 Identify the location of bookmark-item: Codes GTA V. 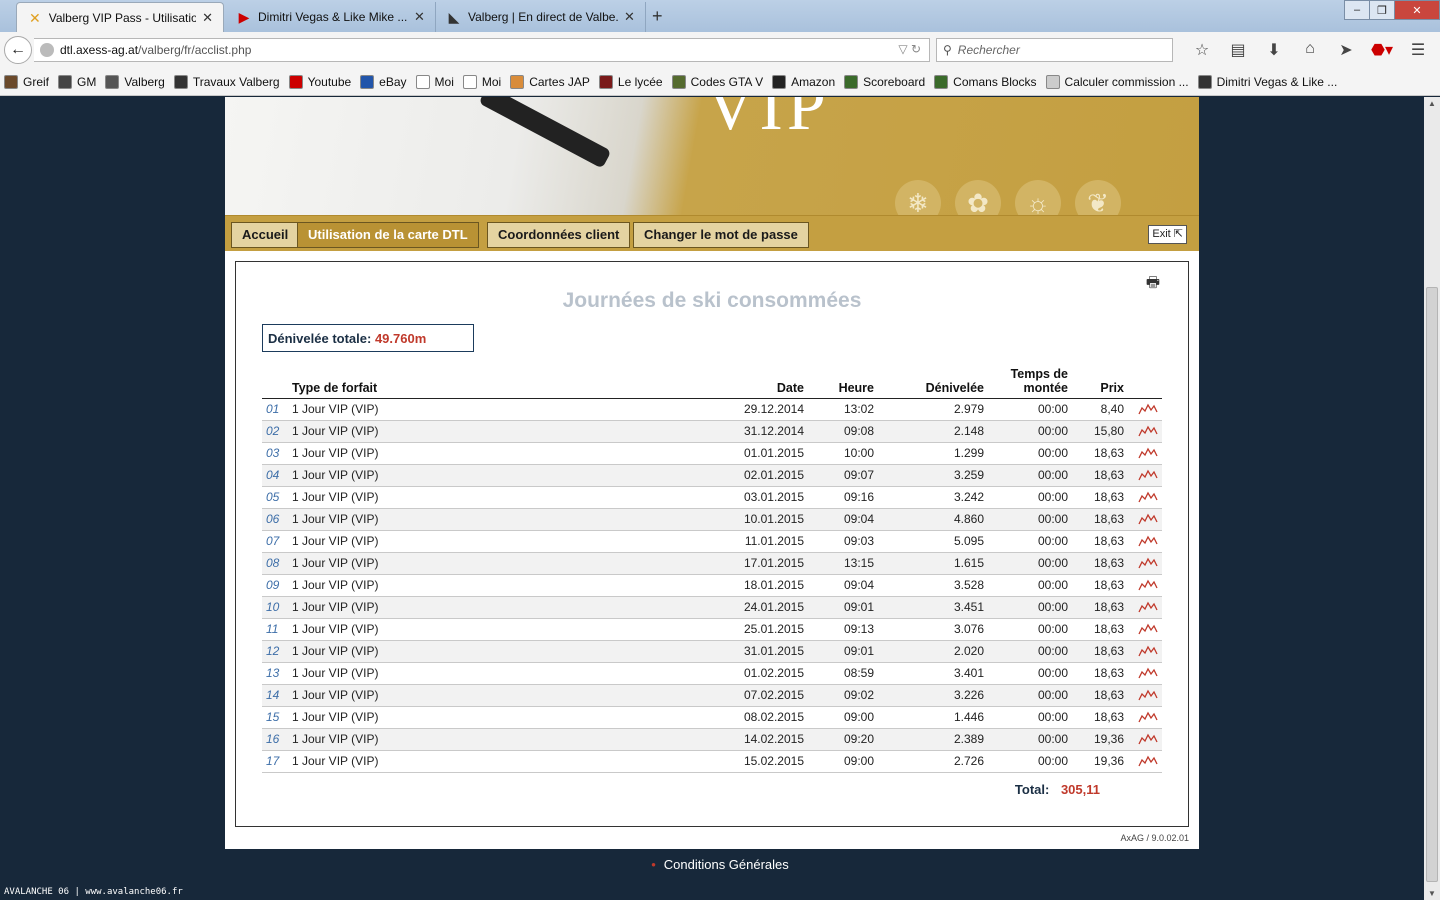
(717, 81).